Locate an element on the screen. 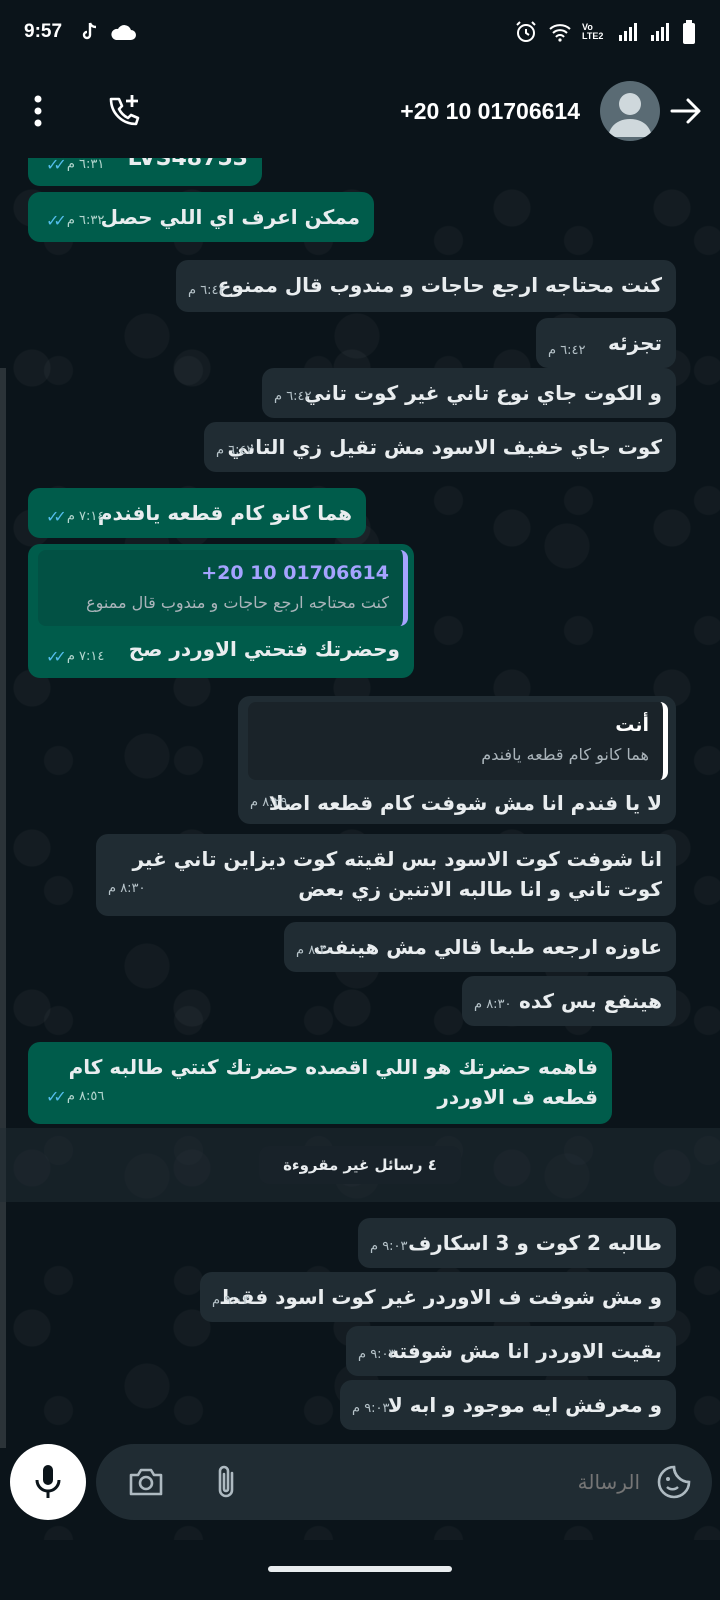  message-meta: ٨:٥٦ م ✓✓ is located at coordinates (72, 1097).